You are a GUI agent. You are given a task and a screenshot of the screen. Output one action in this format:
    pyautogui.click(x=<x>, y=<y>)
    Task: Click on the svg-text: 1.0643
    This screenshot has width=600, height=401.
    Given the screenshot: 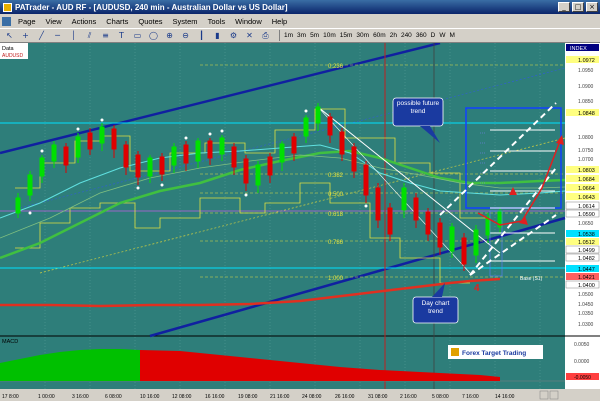 What is the action you would take?
    pyautogui.click(x=586, y=198)
    